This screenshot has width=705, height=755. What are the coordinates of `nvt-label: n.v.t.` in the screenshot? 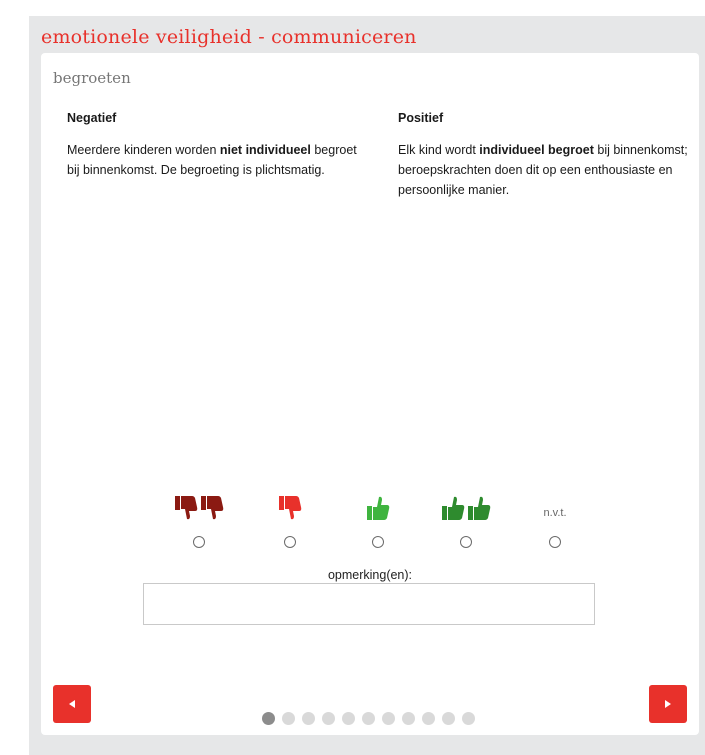 It's located at (555, 513).